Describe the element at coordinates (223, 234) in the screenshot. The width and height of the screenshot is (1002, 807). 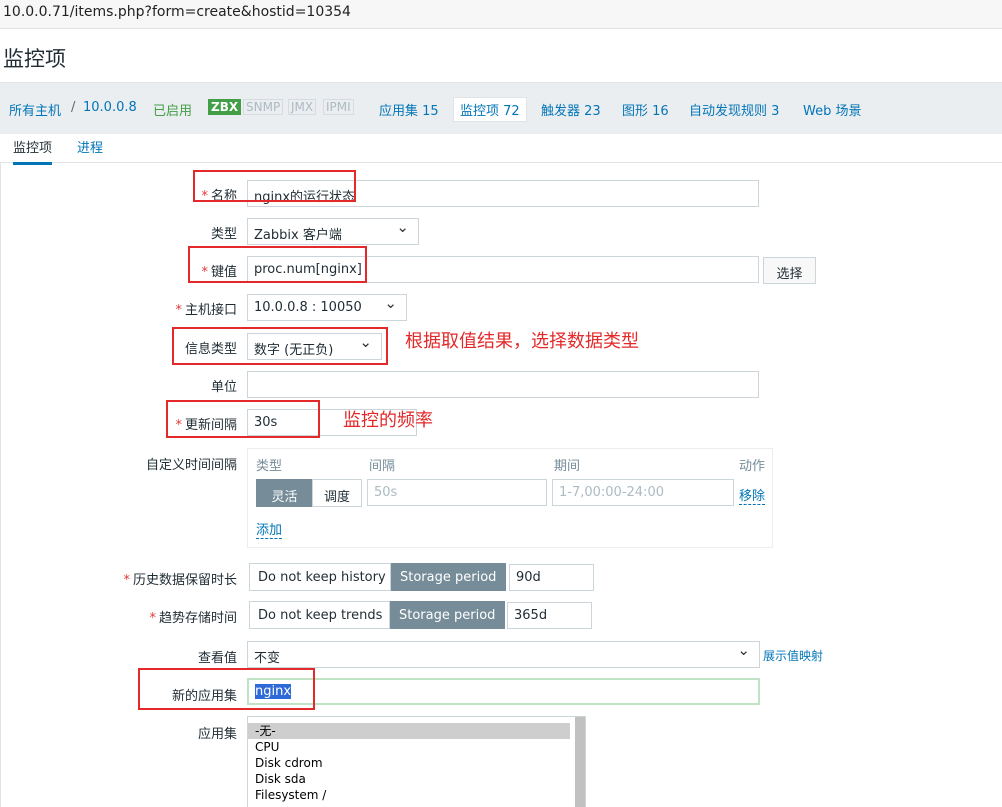
I see `type-label: 类型` at that location.